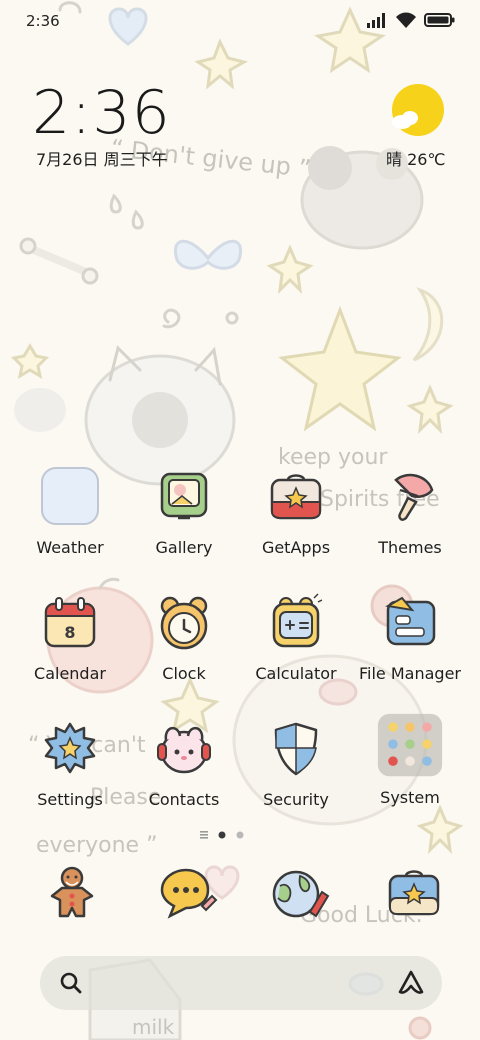 The width and height of the screenshot is (480, 1040). What do you see at coordinates (222, 835) in the screenshot?
I see `page-dot-active` at bounding box center [222, 835].